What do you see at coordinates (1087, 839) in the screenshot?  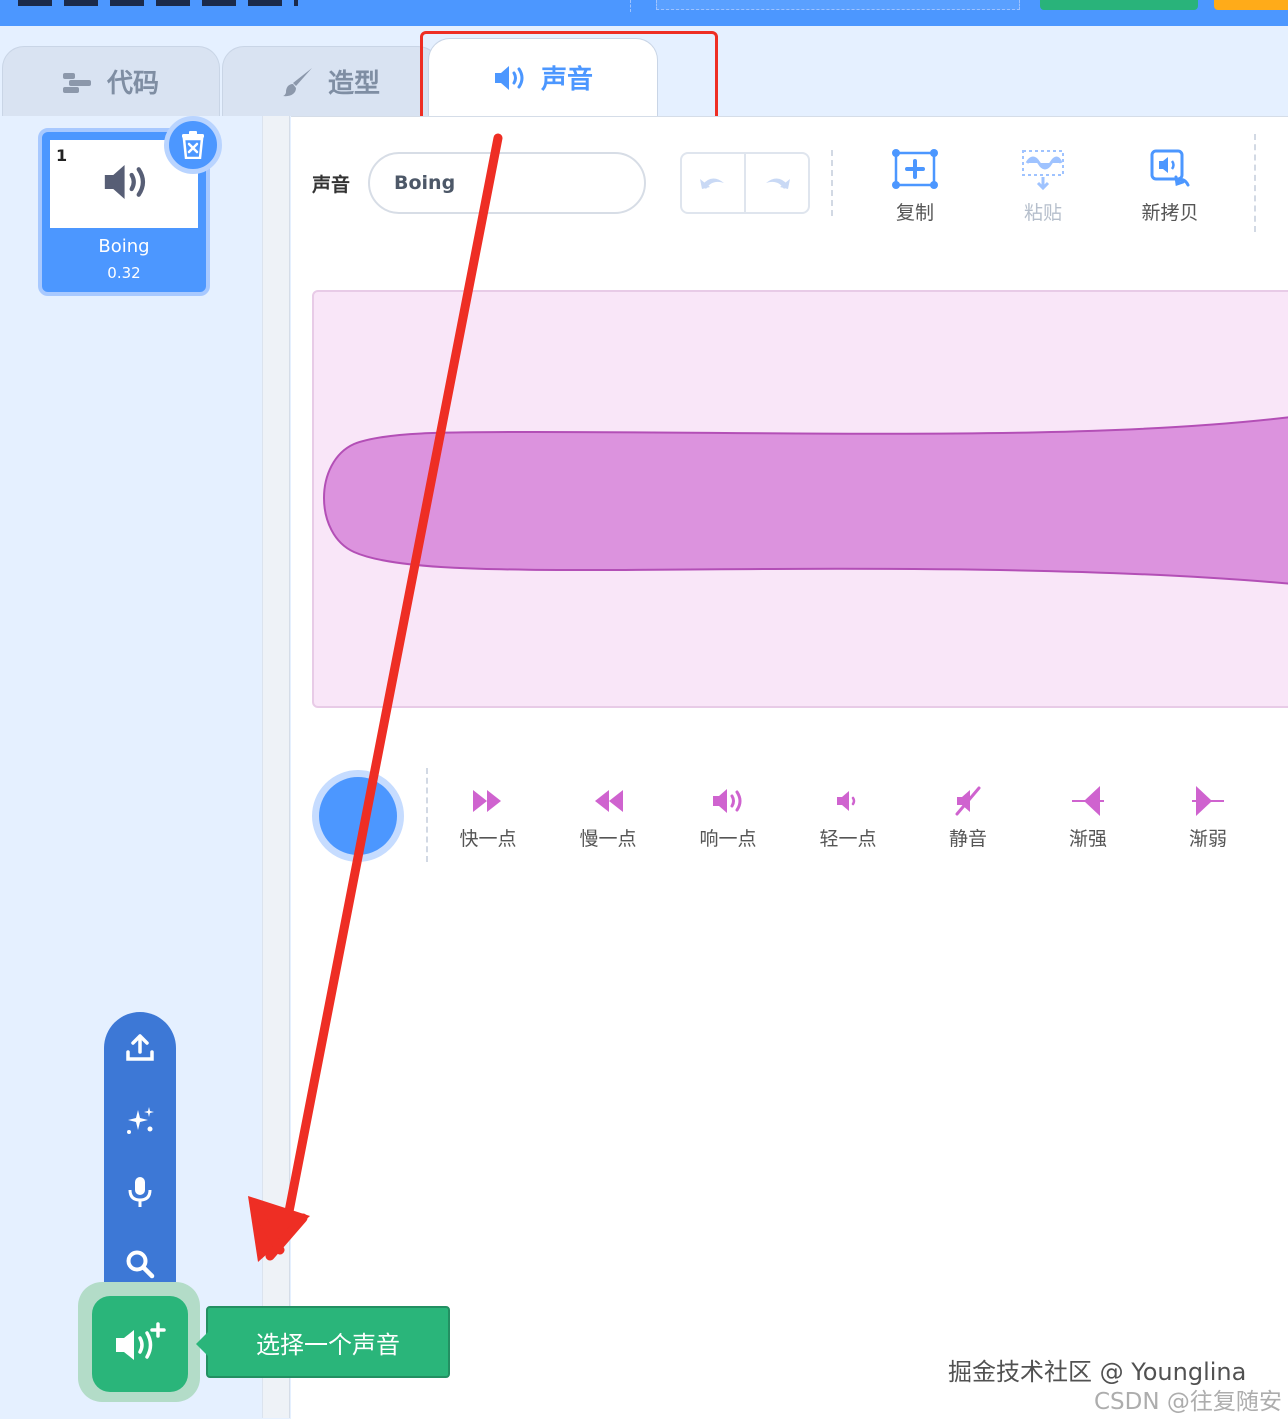 I see `effect-fade-in-label: 渐强` at bounding box center [1087, 839].